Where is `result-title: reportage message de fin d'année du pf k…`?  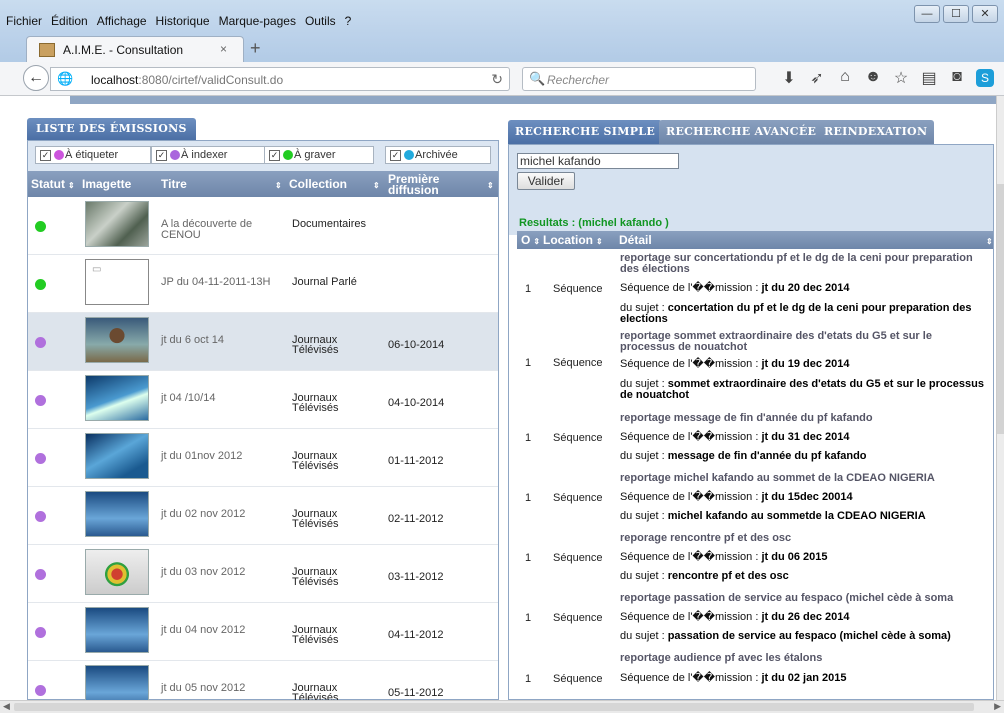 result-title: reportage message de fin d'année du pf k… is located at coordinates (804, 418).